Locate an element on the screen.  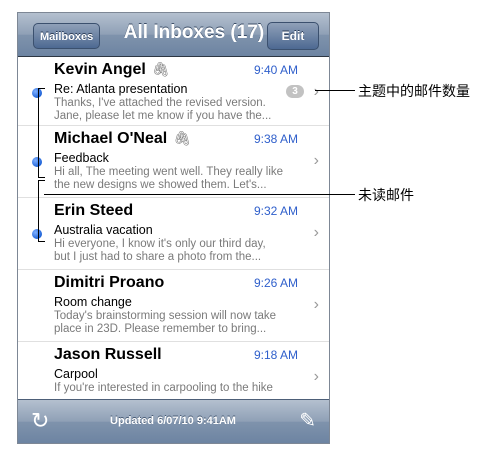
refresh-icon: ↻ is located at coordinates (40, 421).